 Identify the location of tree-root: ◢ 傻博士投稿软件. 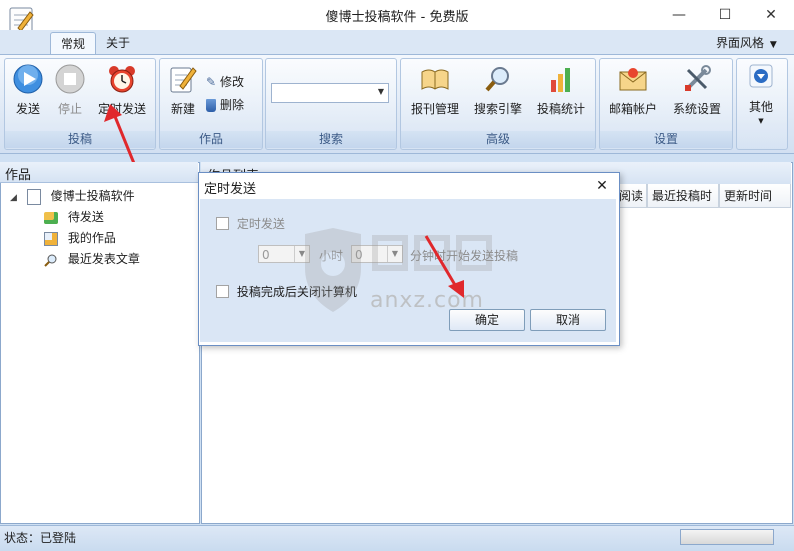
(72, 196).